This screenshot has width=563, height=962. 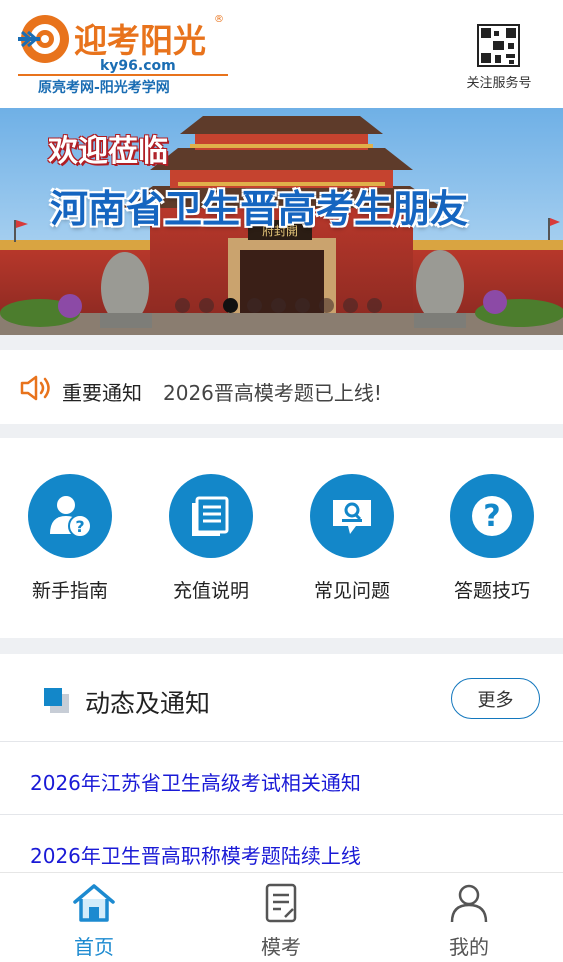 I want to click on qr-label: 关注服务号, so click(x=499, y=83).